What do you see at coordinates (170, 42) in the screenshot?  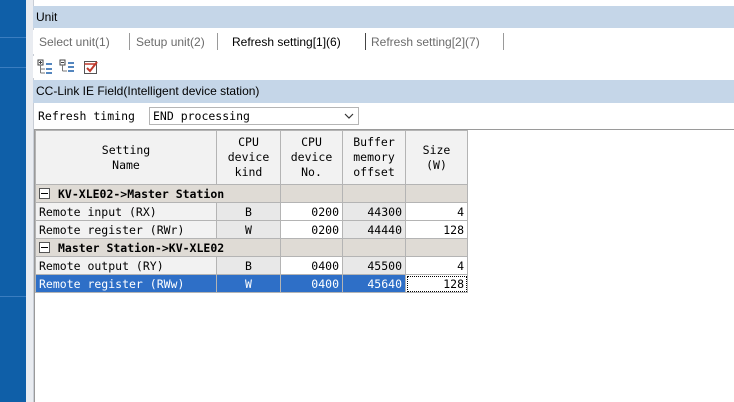 I see `tab-setup-unit: Setup unit(2)` at bounding box center [170, 42].